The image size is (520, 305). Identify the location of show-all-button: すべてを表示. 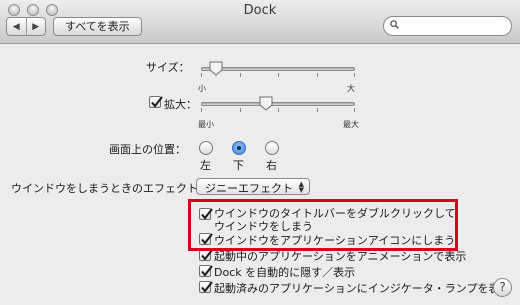
(97, 26).